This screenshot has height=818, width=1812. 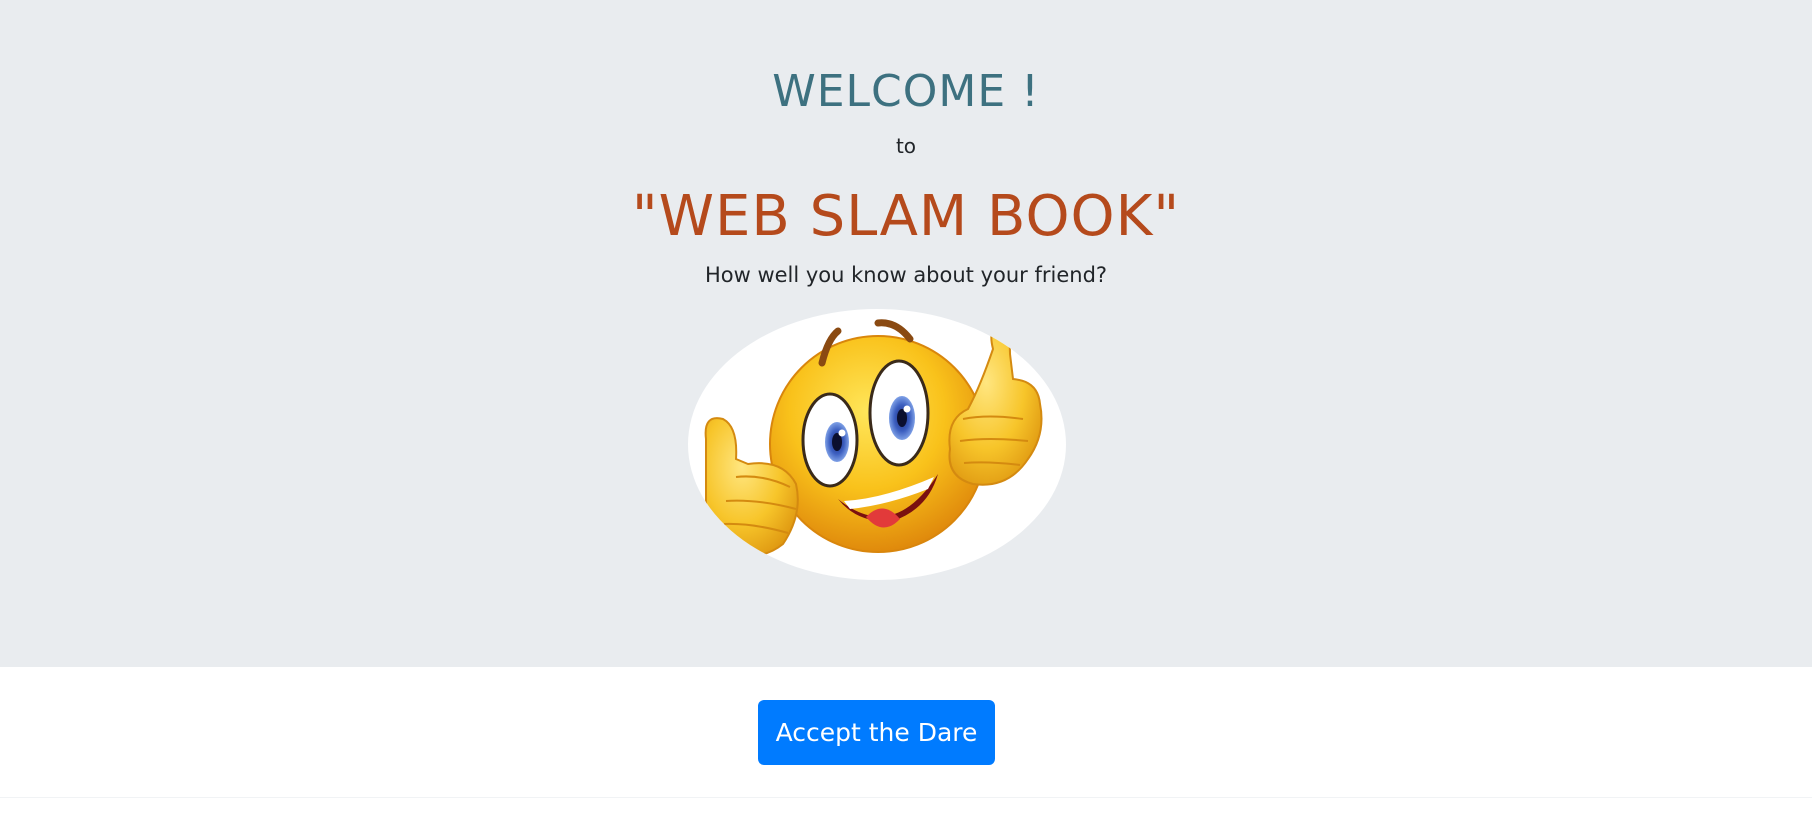 I want to click on thumbs-up-smiley-icon, so click(x=877, y=444).